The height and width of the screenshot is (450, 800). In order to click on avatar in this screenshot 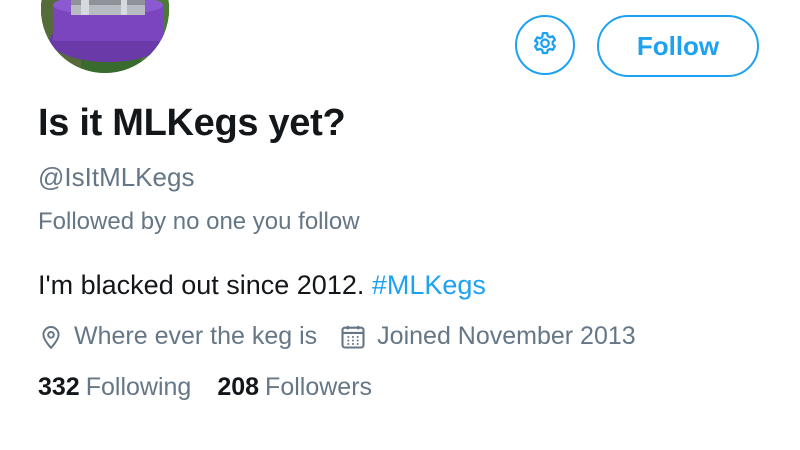, I will do `click(105, 38)`.